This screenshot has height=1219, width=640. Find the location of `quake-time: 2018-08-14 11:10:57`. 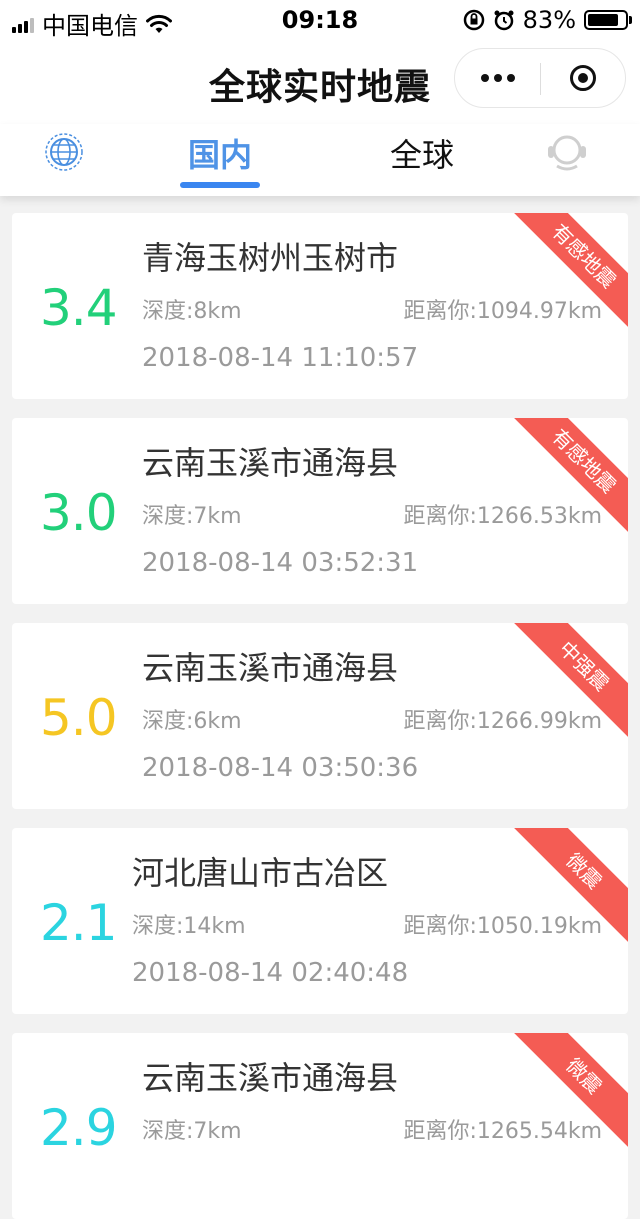

quake-time: 2018-08-14 11:10:57 is located at coordinates (280, 358).